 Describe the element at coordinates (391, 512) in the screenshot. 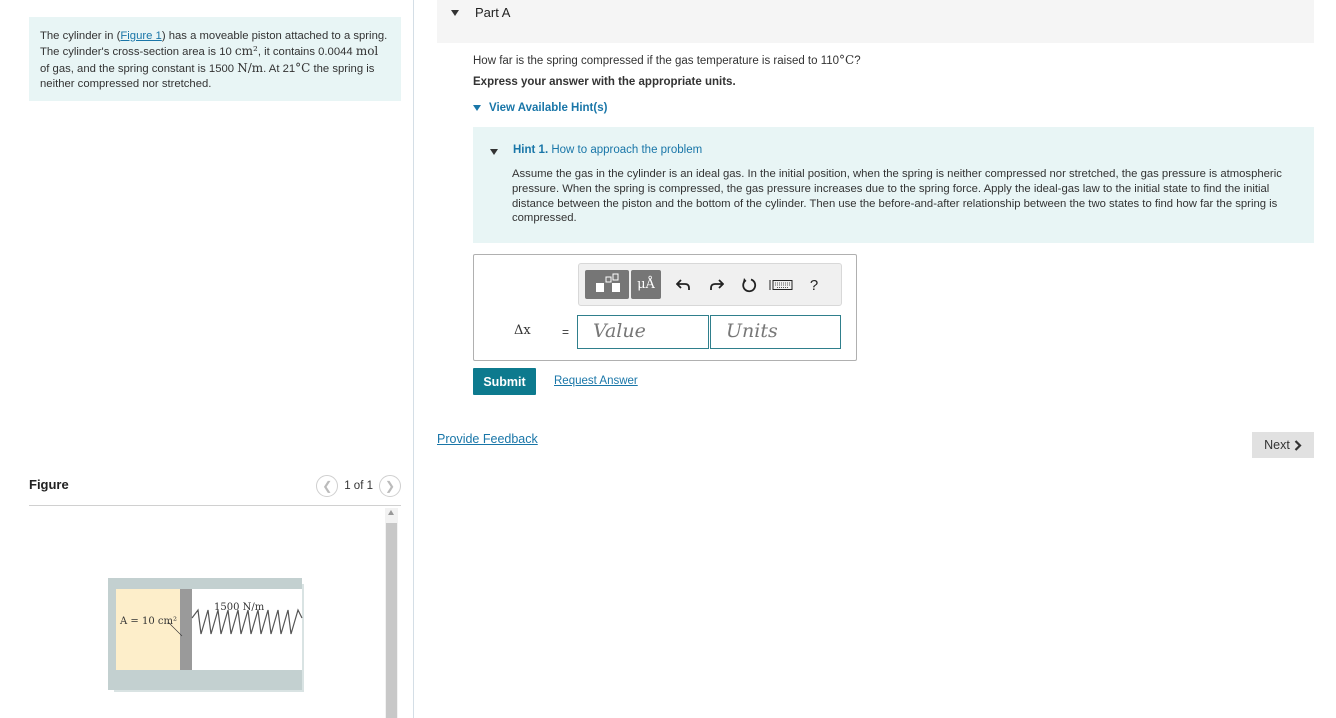

I see `scroll-up-icon` at that location.